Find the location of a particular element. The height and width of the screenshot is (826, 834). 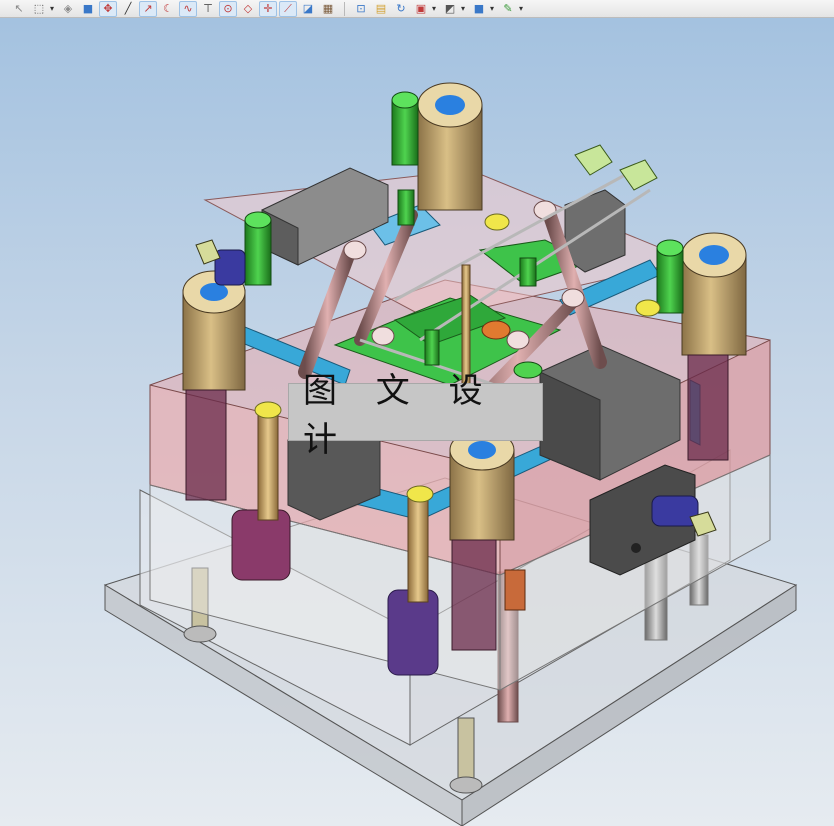

solid-cube-icon: ■ is located at coordinates (88, 9).